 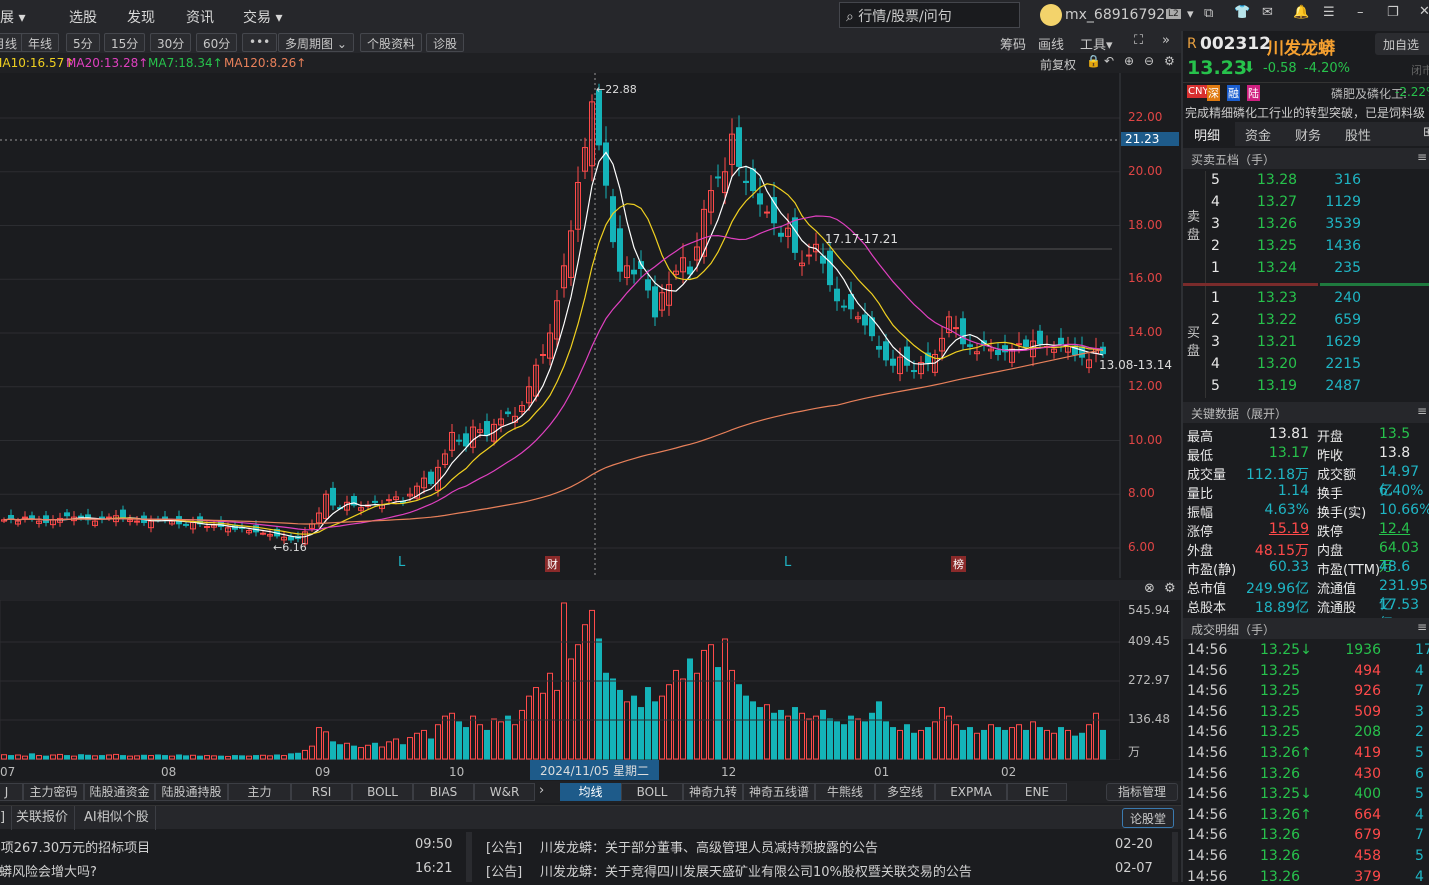 I want to click on info-tab-related-quotes: 关联报价, so click(x=43, y=818).